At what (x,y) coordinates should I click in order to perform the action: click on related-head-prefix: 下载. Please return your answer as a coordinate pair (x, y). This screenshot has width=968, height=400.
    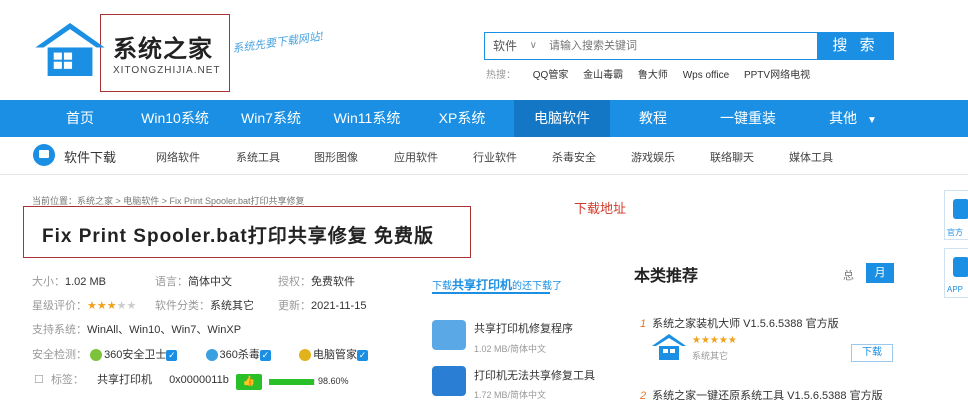
    Looking at the image, I should click on (442, 286).